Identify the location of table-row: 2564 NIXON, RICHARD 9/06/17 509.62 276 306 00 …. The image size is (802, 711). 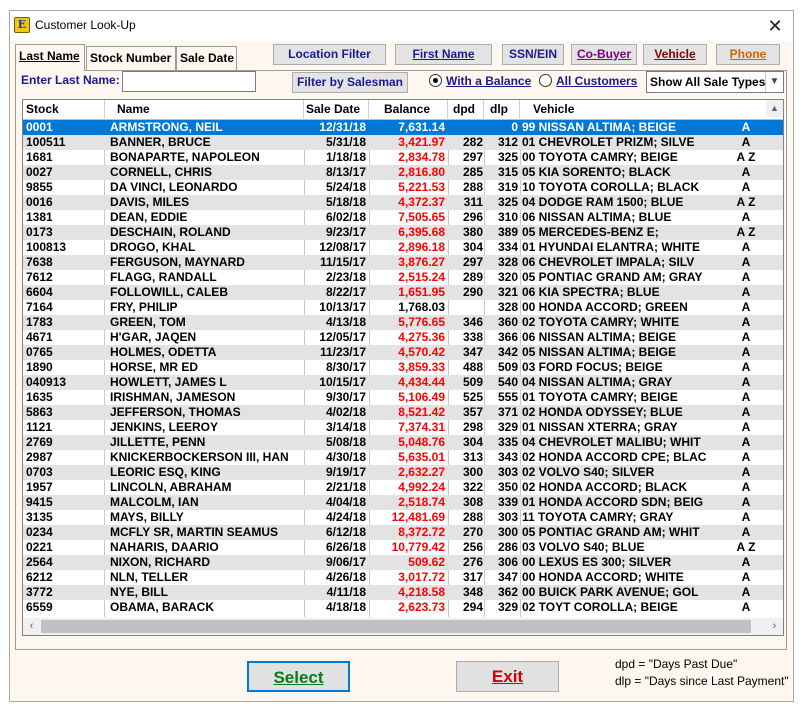
(403, 562).